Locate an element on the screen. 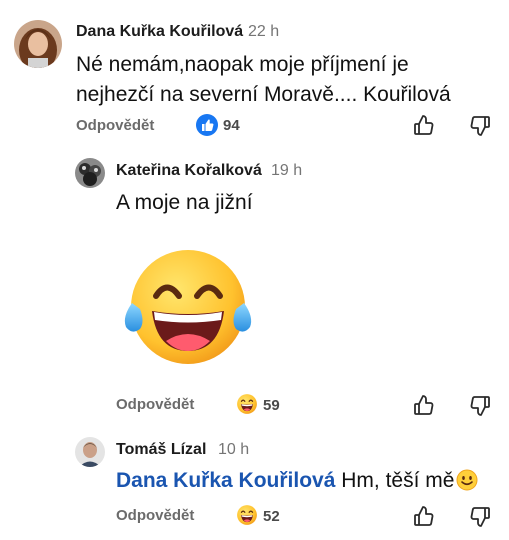 The height and width of the screenshot is (540, 509). like-reaction-icon is located at coordinates (207, 125).